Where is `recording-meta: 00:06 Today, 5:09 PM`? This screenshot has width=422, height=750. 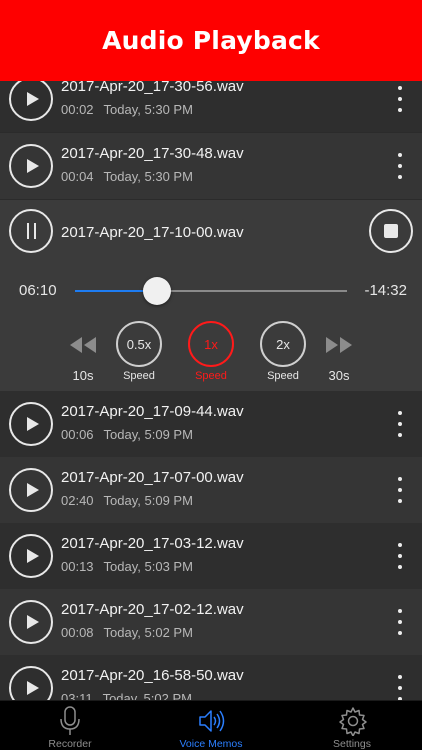 recording-meta: 00:06 Today, 5:09 PM is located at coordinates (127, 434).